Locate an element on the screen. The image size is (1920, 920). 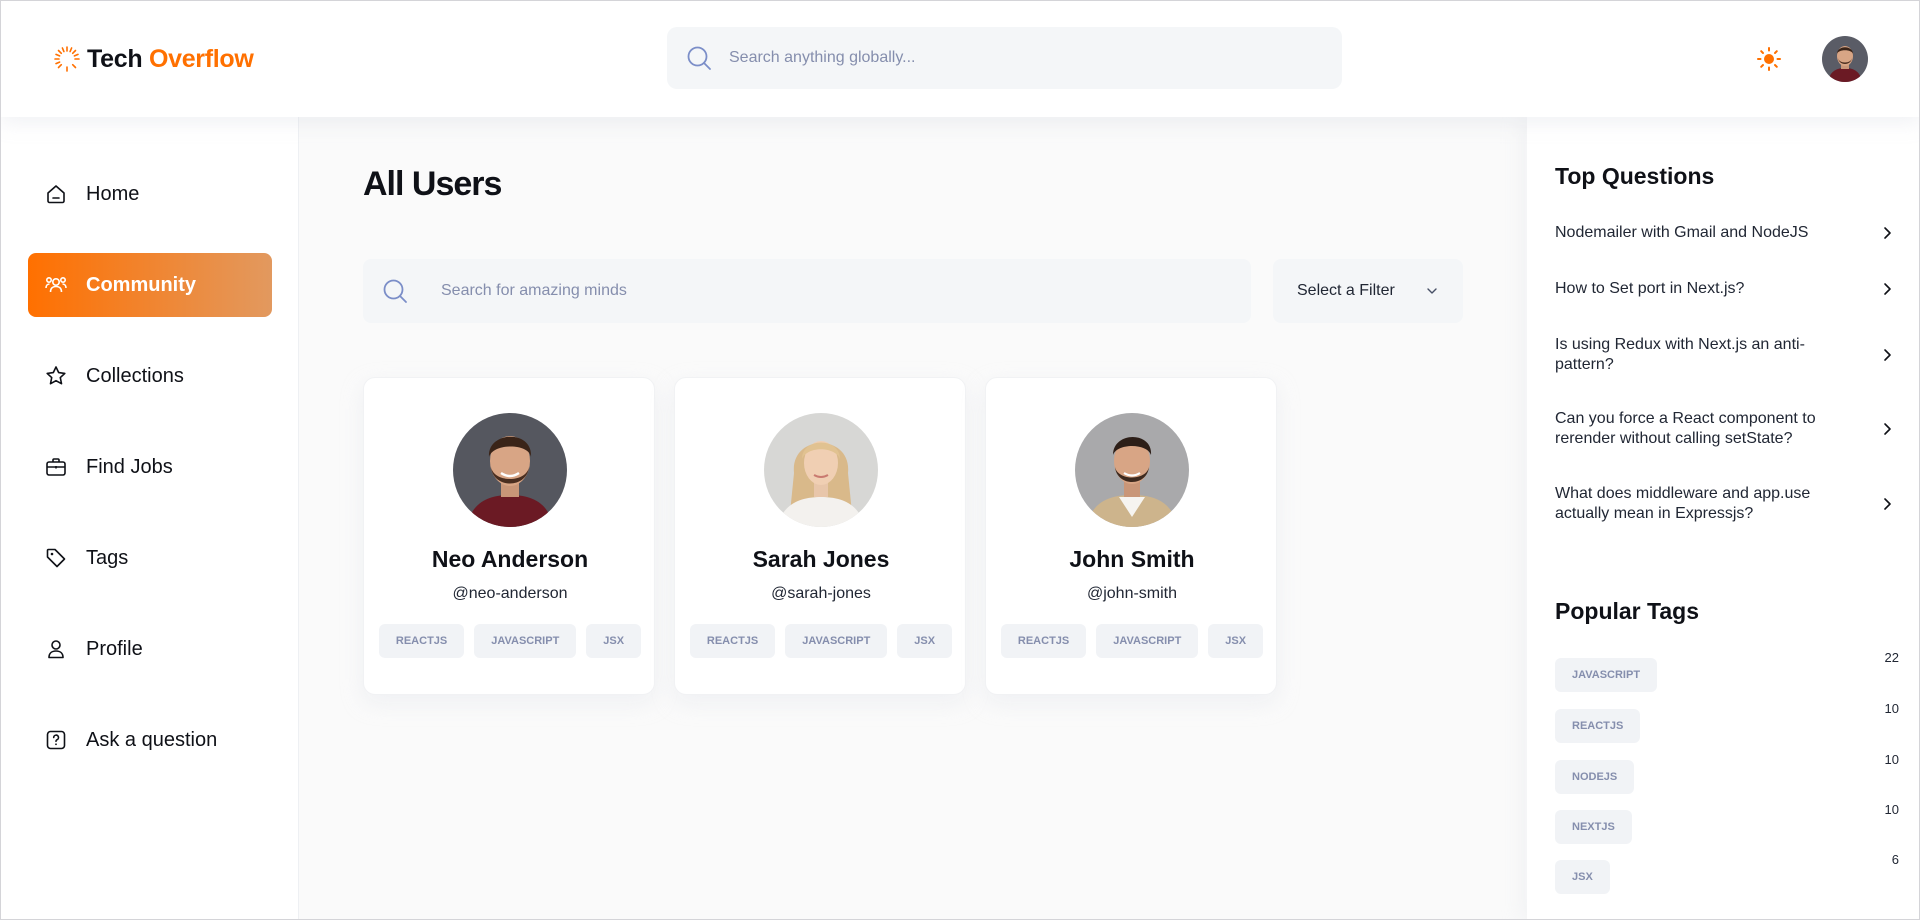
filter-select-label: Select a Filter is located at coordinates (1346, 290).